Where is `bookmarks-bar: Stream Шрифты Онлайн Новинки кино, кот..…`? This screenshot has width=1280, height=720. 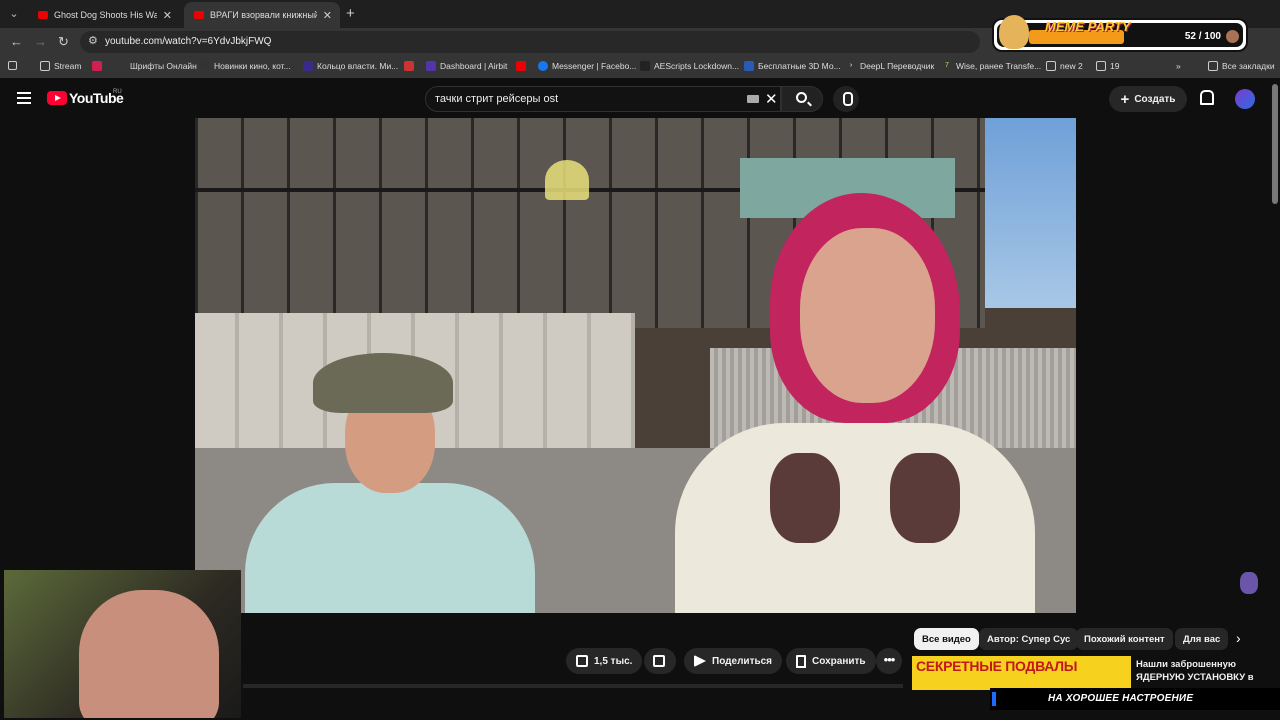
bookmarks-bar: Stream Шрифты Онлайн Новинки кино, кот..… is located at coordinates (640, 67).